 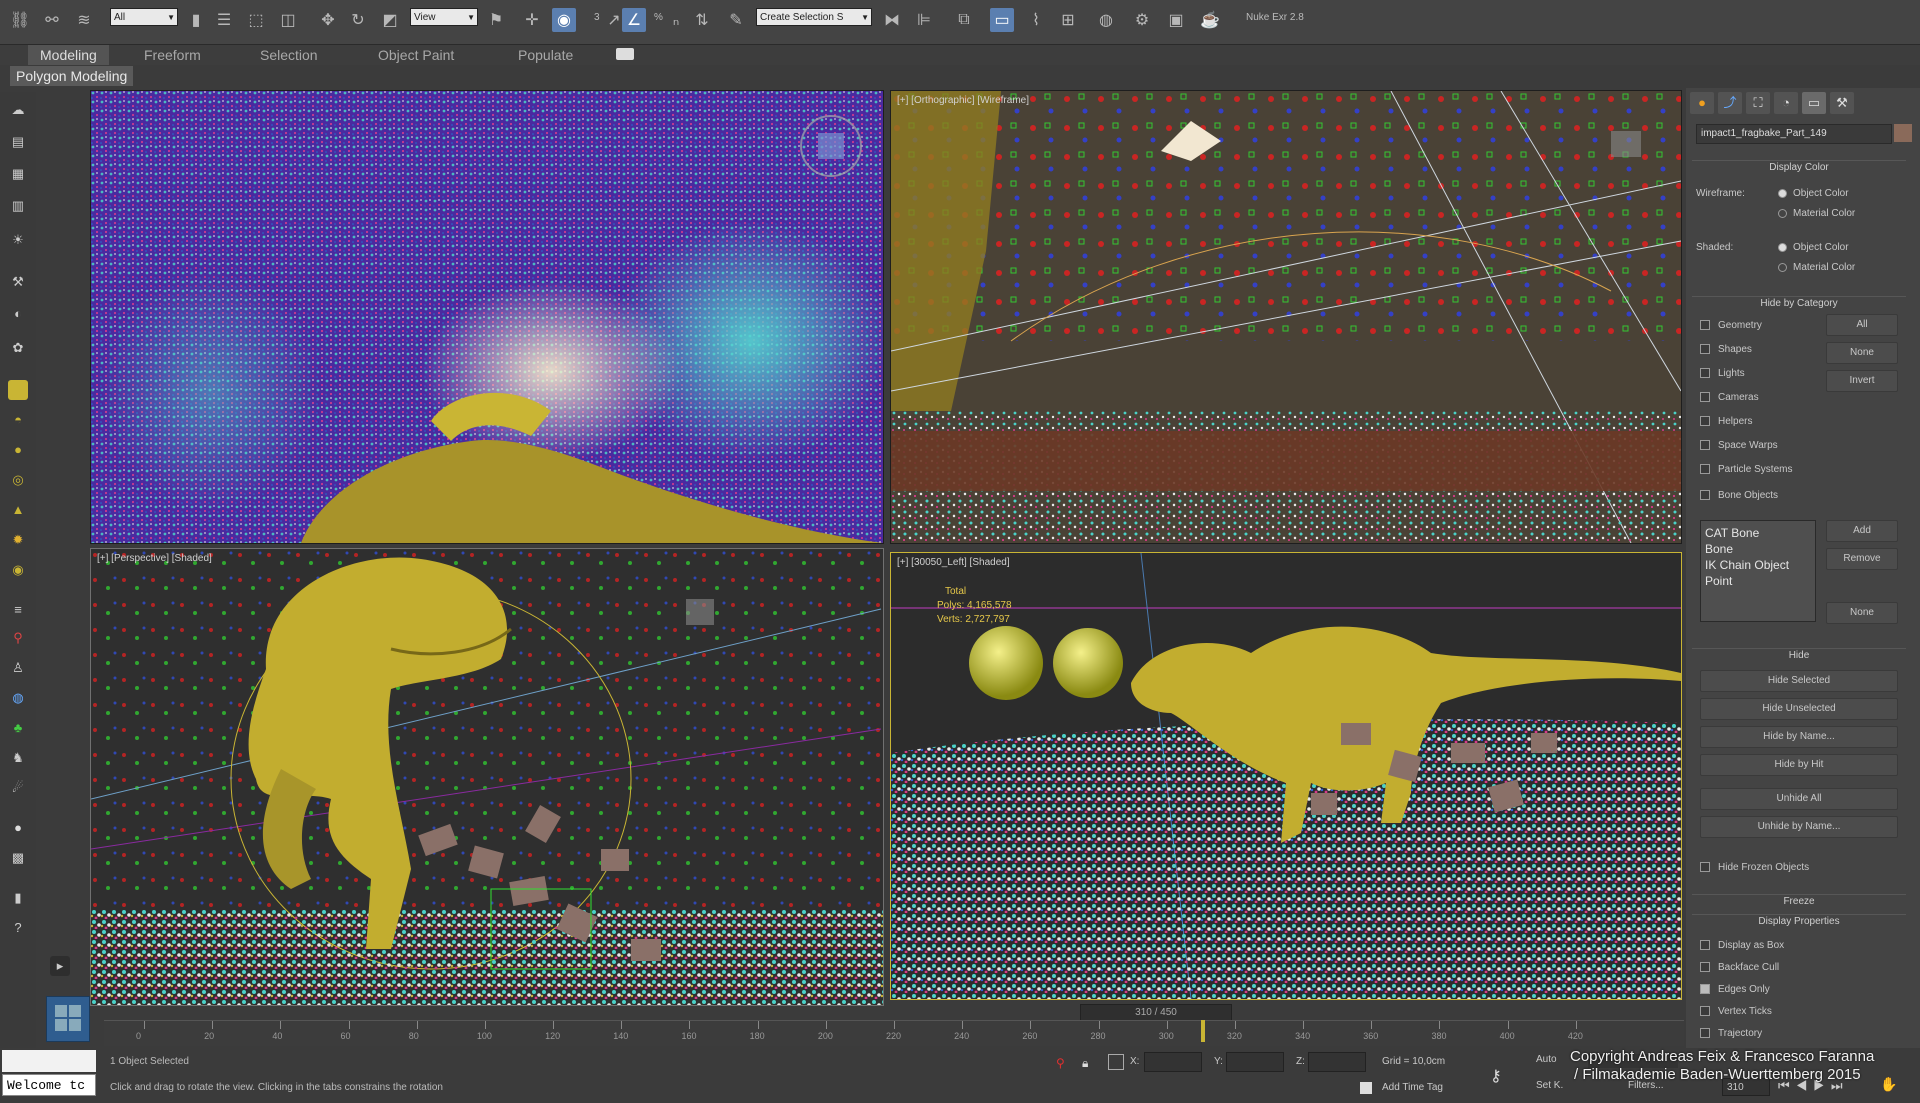 What do you see at coordinates (953, 562) in the screenshot?
I see `viewport-label: [+] [30050_Left] [Shaded]` at bounding box center [953, 562].